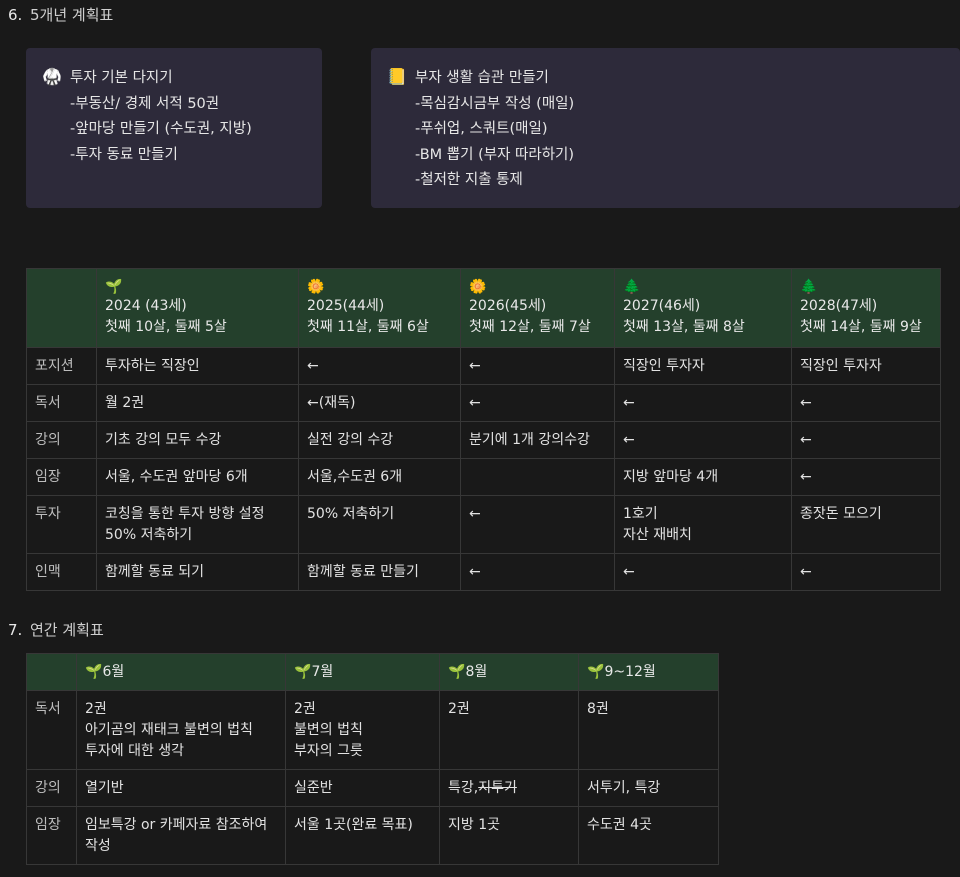  Describe the element at coordinates (537, 440) in the screenshot. I see `table-cell: 분기에 1개 강의수강` at that location.